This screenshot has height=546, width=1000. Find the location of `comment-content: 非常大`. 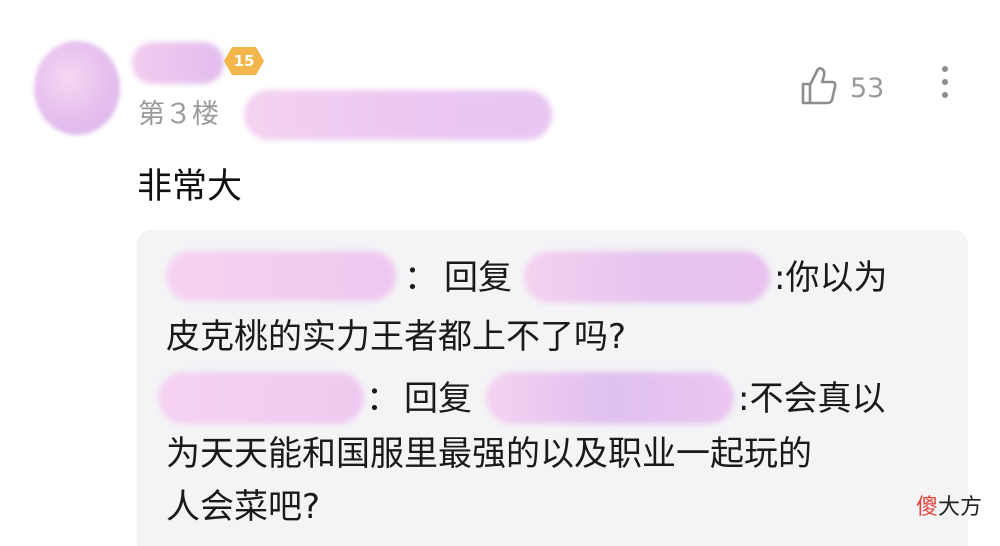

comment-content: 非常大 is located at coordinates (190, 187).